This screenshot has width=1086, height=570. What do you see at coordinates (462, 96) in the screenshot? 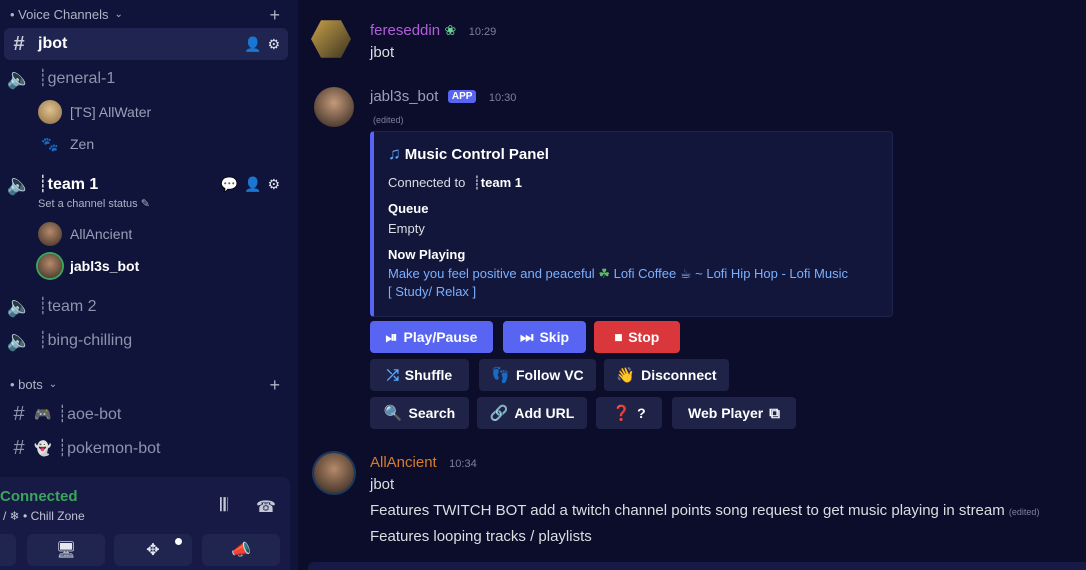
I see `app-badge: APP` at bounding box center [462, 96].